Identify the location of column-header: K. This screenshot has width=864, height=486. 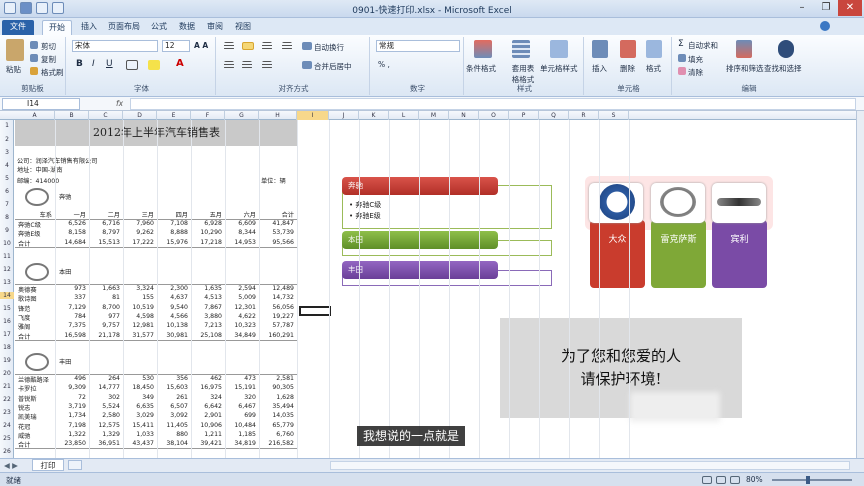
(374, 115).